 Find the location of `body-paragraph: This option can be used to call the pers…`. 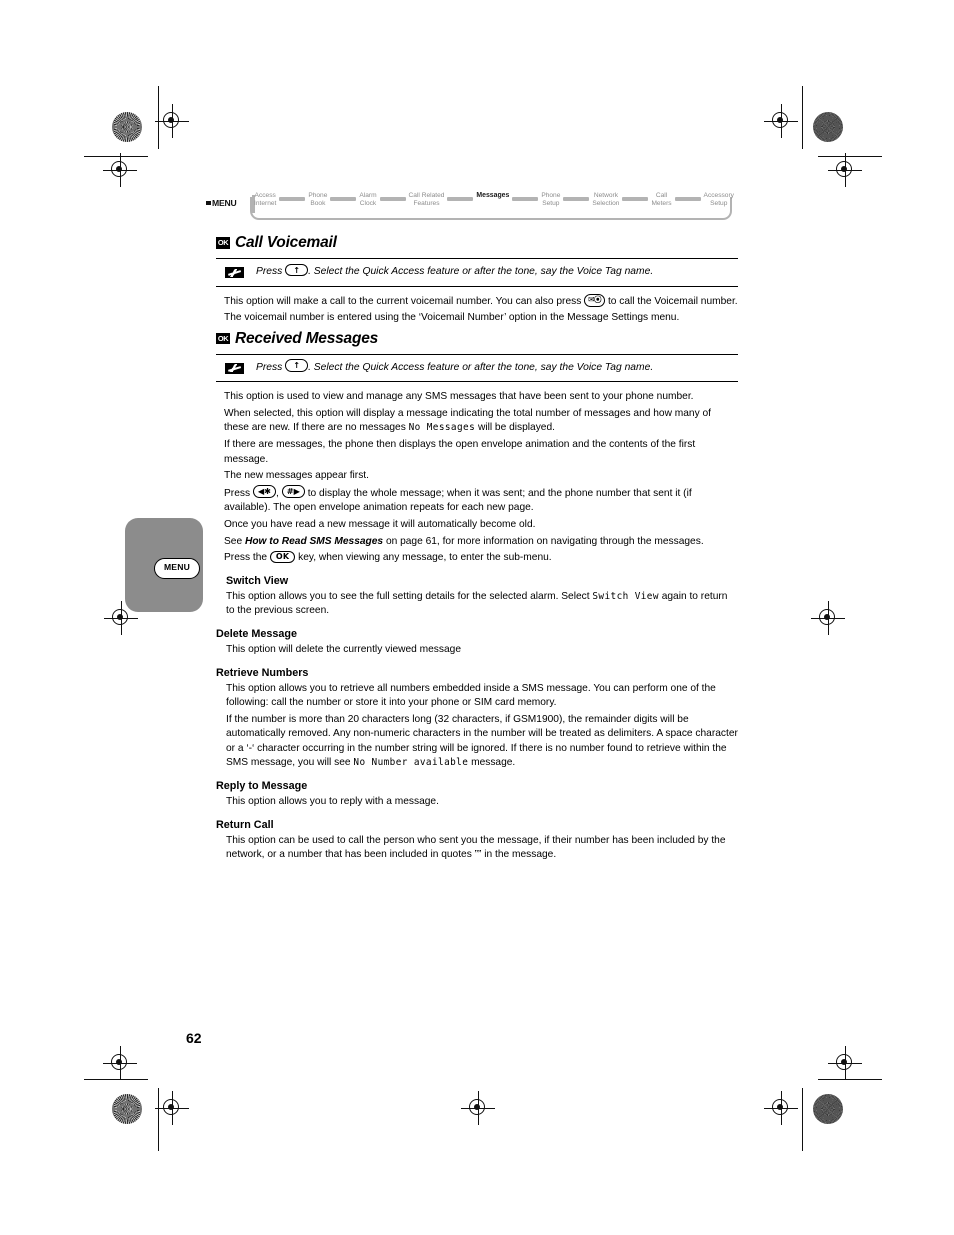

body-paragraph: This option can be used to call the pers… is located at coordinates (476, 847).